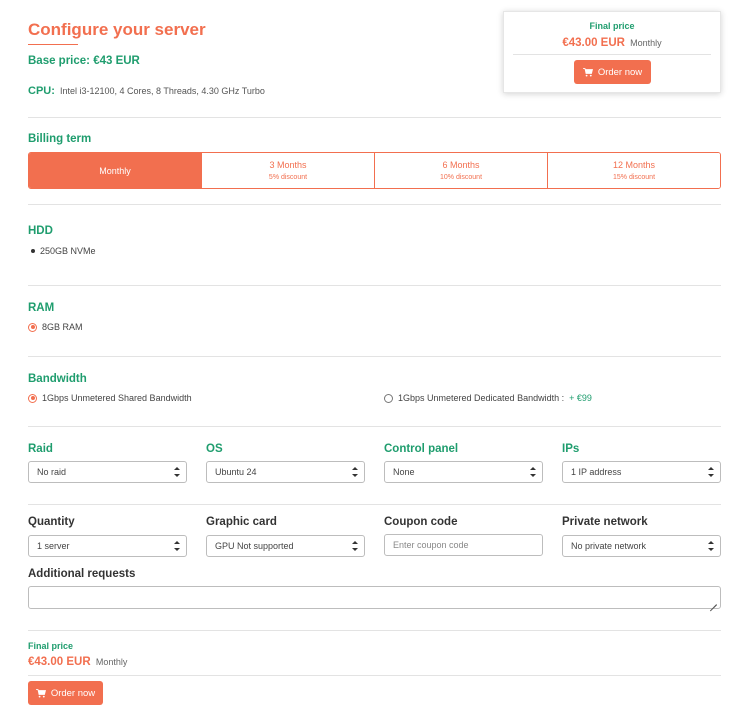  I want to click on graphic-card-select: GPU Not supported, so click(285, 546).